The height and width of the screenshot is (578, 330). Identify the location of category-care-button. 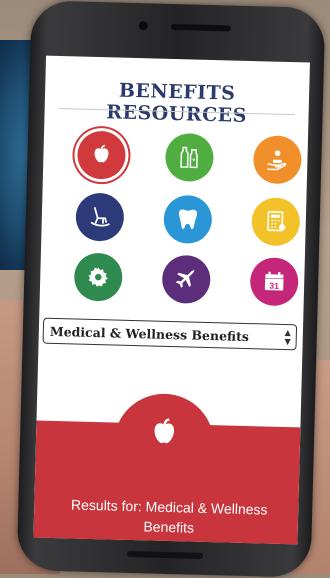
(277, 160).